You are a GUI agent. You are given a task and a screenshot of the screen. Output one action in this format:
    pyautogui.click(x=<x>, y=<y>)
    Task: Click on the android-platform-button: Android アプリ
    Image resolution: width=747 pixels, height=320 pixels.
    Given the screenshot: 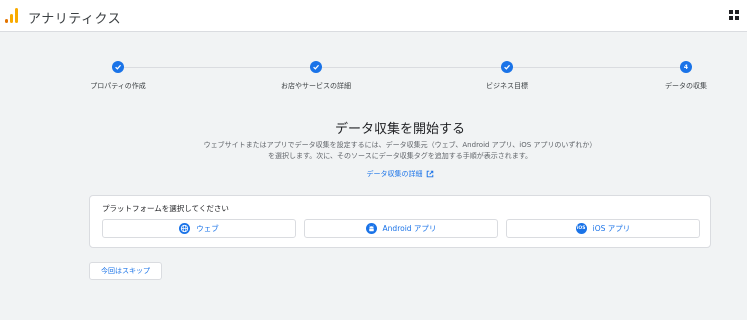 What is the action you would take?
    pyautogui.click(x=401, y=228)
    